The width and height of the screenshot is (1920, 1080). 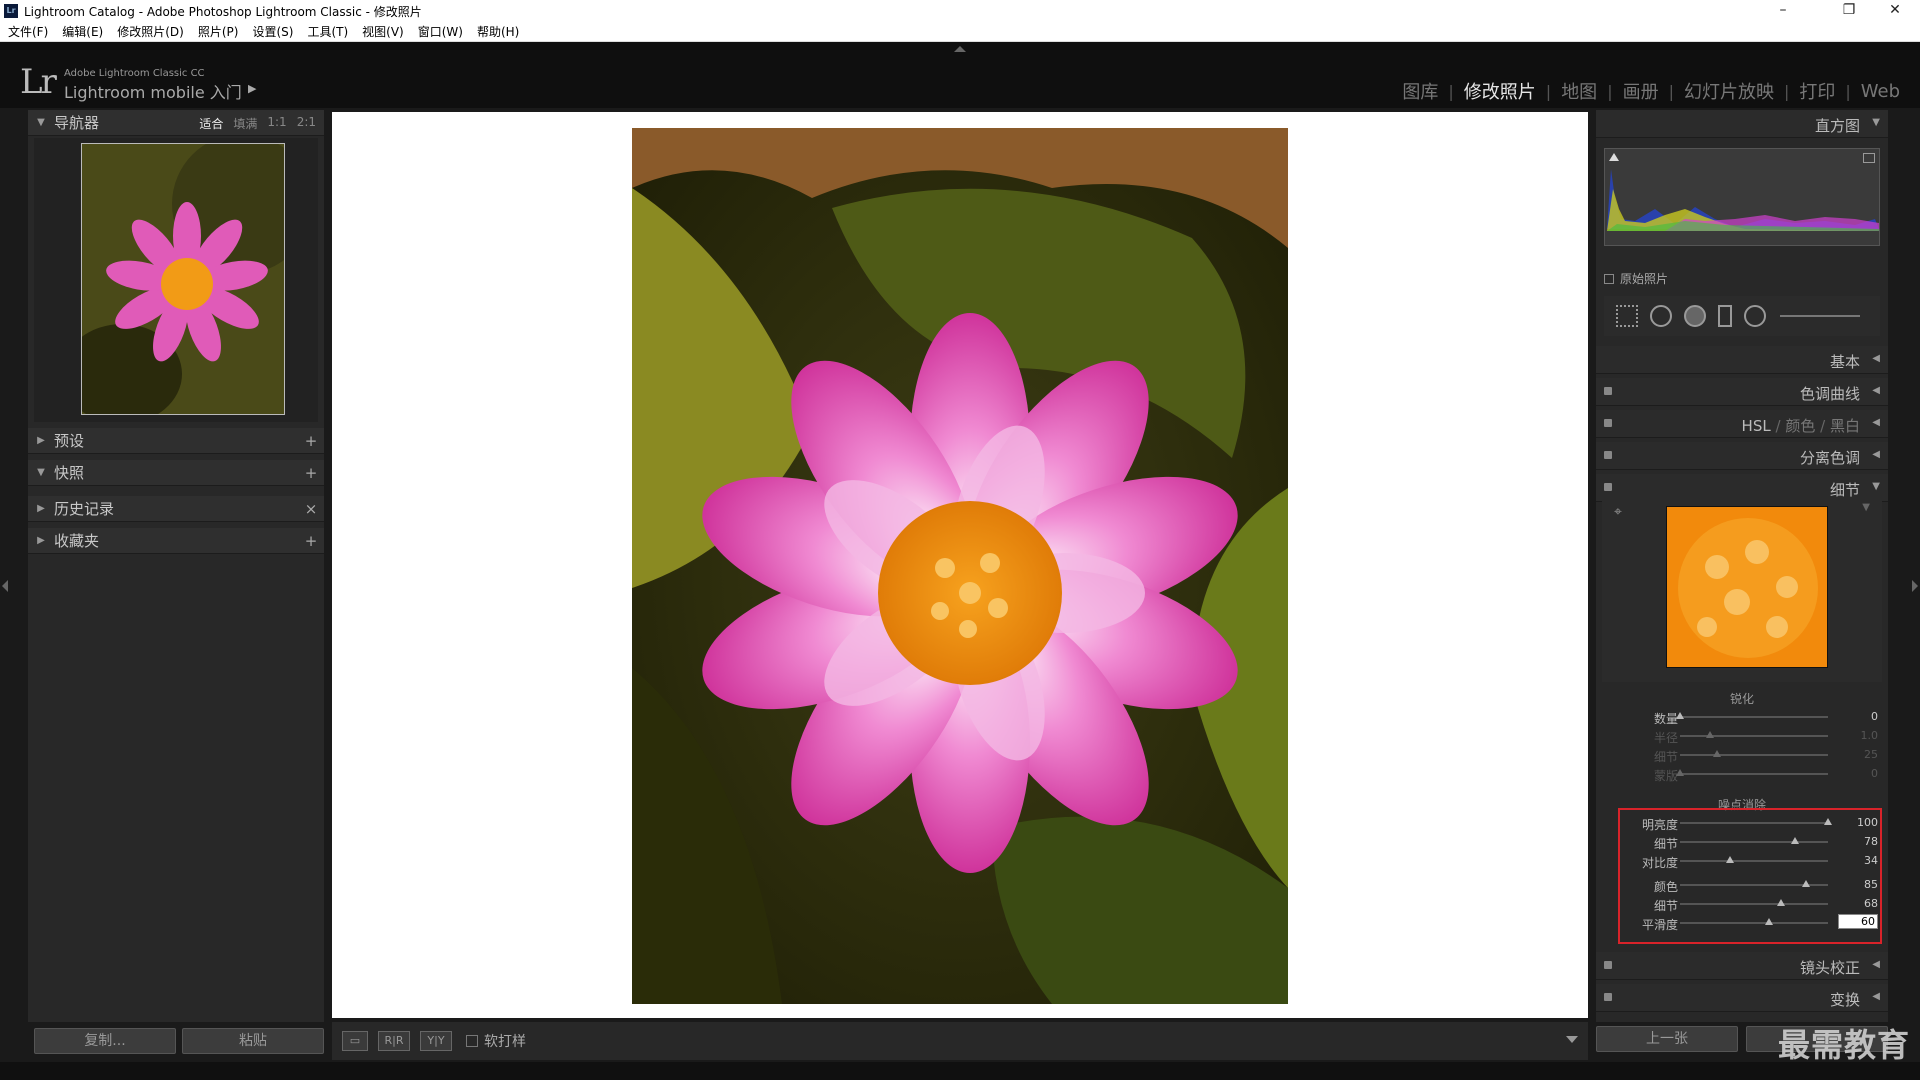 What do you see at coordinates (252, 88) in the screenshot?
I see `play-arrow-icon: ▶` at bounding box center [252, 88].